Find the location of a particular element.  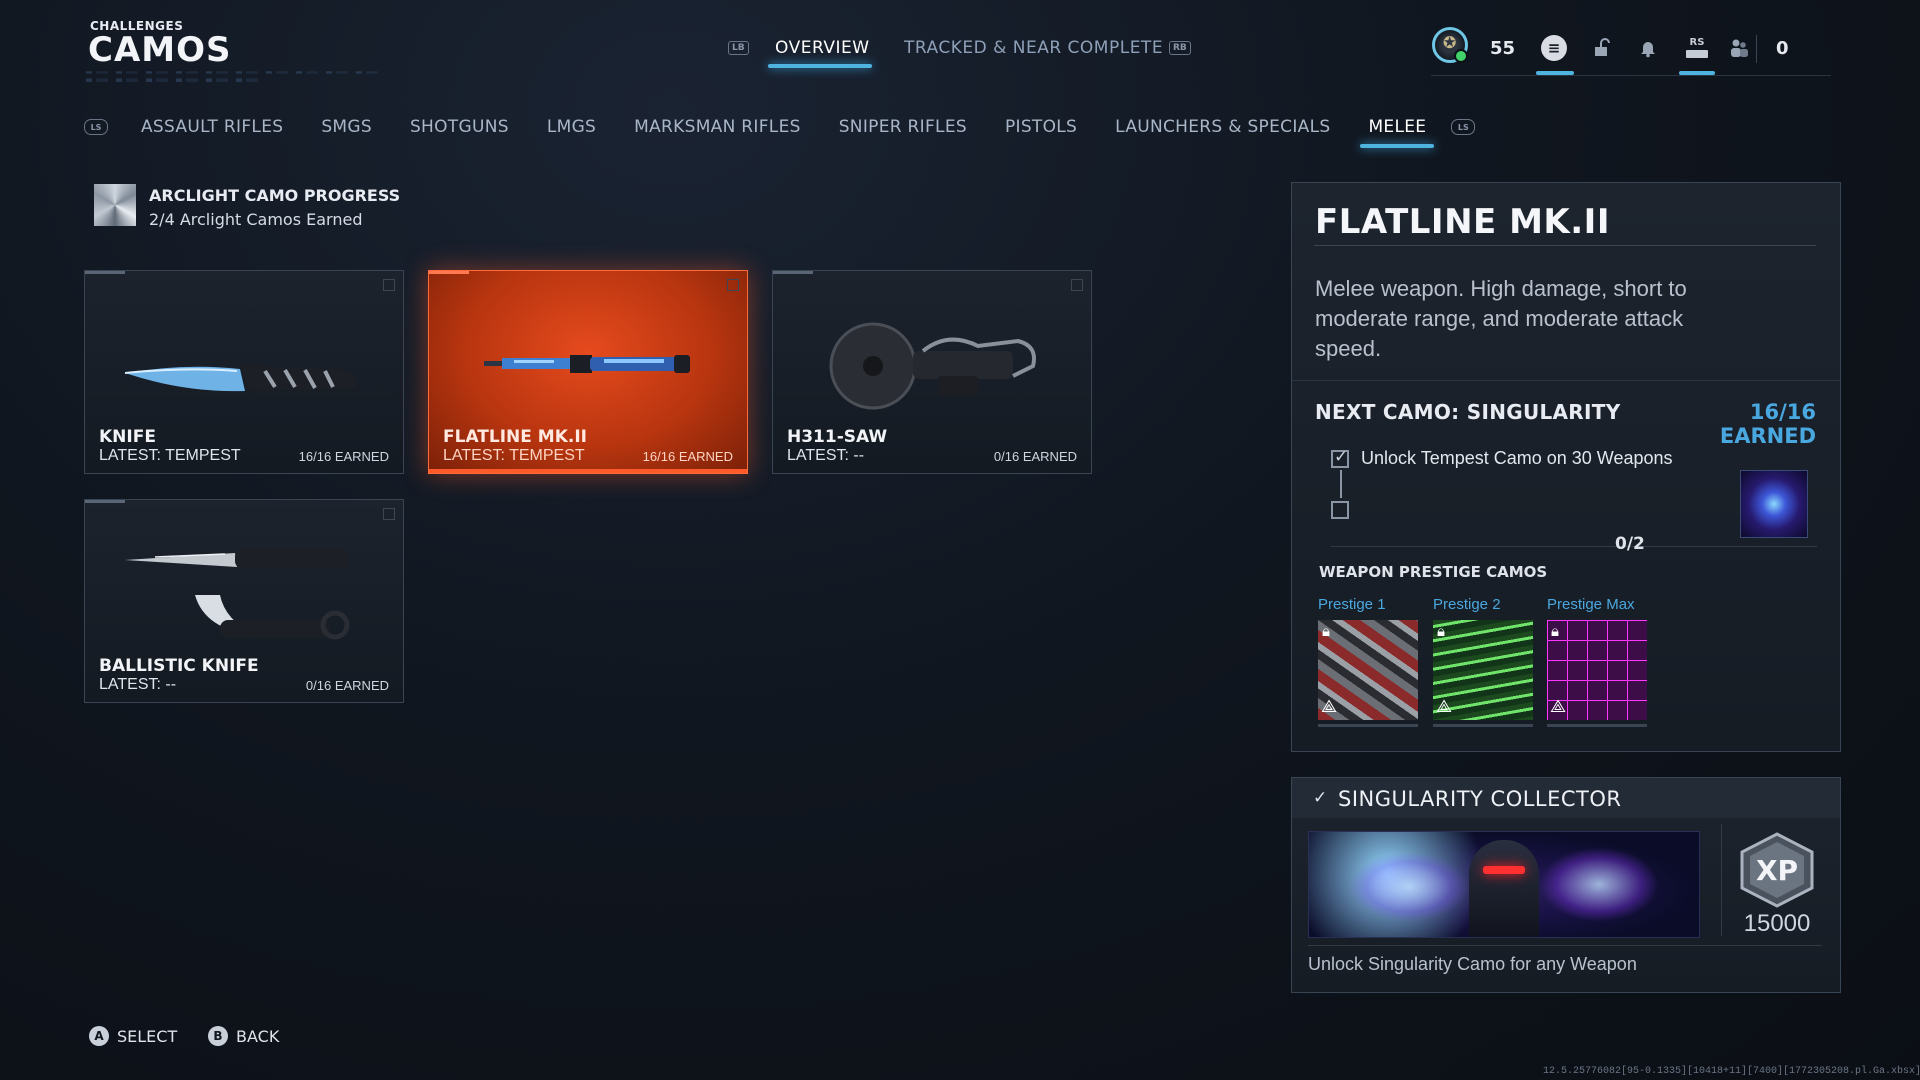

tab-overview: OVERVIEW is located at coordinates (822, 48).